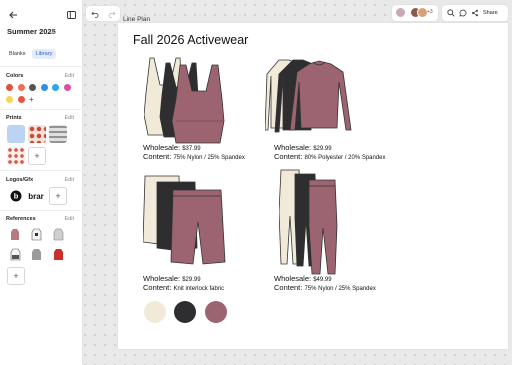  Describe the element at coordinates (310, 222) in the screenshot. I see `leggings-group` at that location.